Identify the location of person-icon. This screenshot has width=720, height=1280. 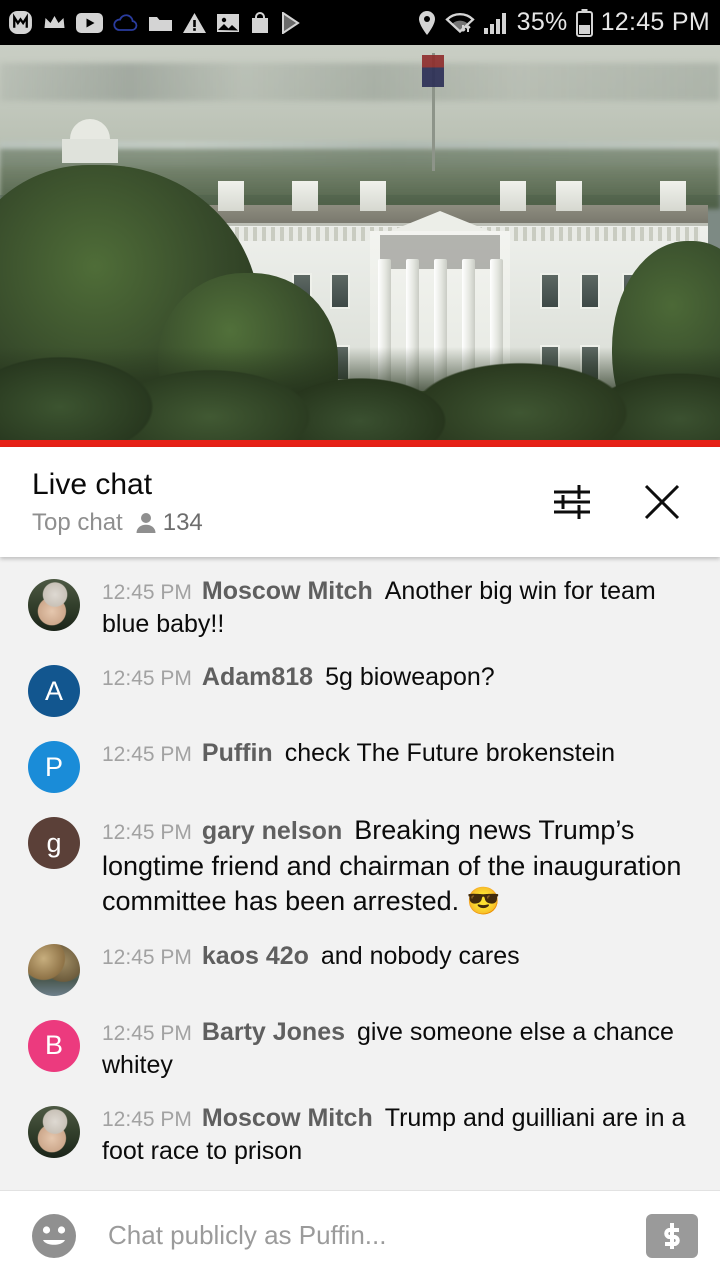
(146, 523).